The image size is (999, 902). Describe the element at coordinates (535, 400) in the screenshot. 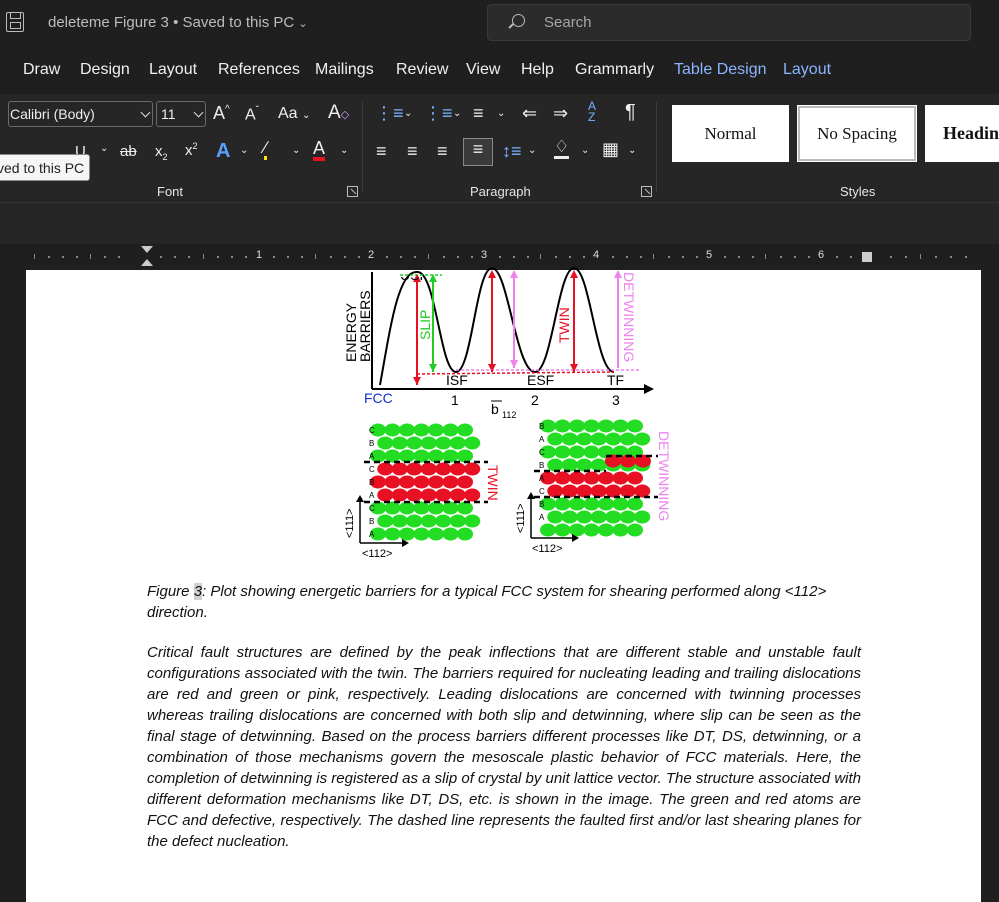

I see `tick-2: 2` at that location.